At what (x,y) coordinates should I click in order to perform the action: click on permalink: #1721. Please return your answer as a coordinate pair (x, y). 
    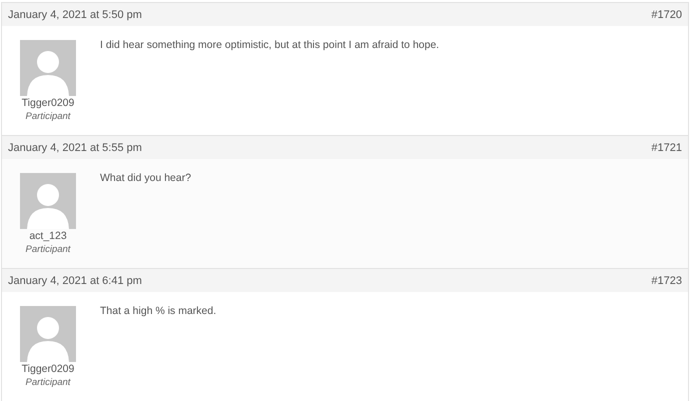
    Looking at the image, I should click on (666, 148).